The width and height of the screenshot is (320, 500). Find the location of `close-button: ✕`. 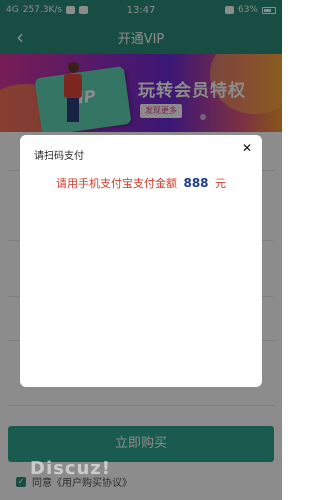

close-button: ✕ is located at coordinates (247, 148).